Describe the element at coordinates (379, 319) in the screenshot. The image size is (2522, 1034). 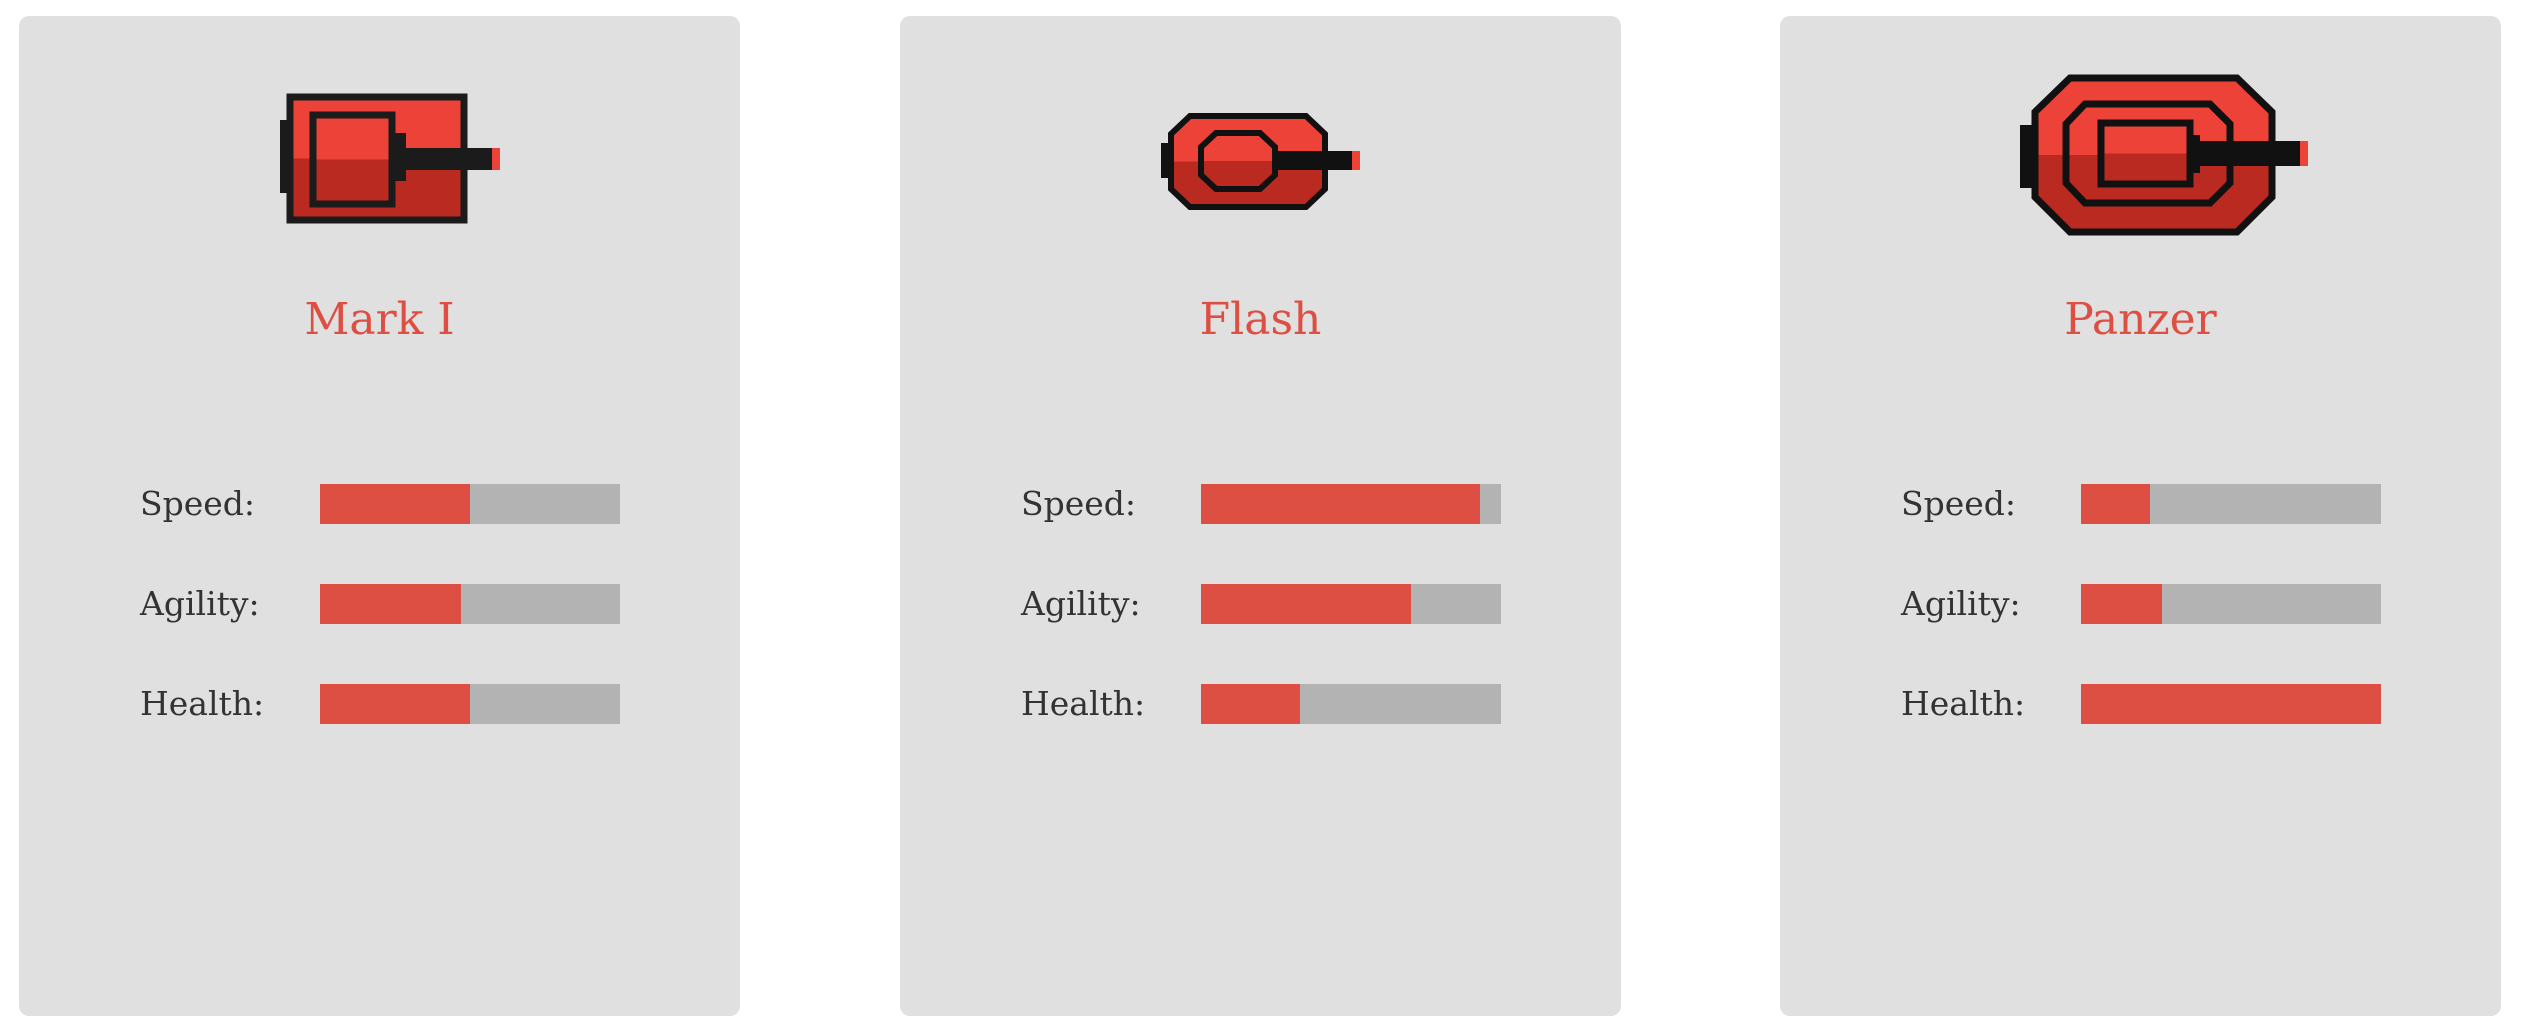
I see `tank-name: Mark I` at that location.